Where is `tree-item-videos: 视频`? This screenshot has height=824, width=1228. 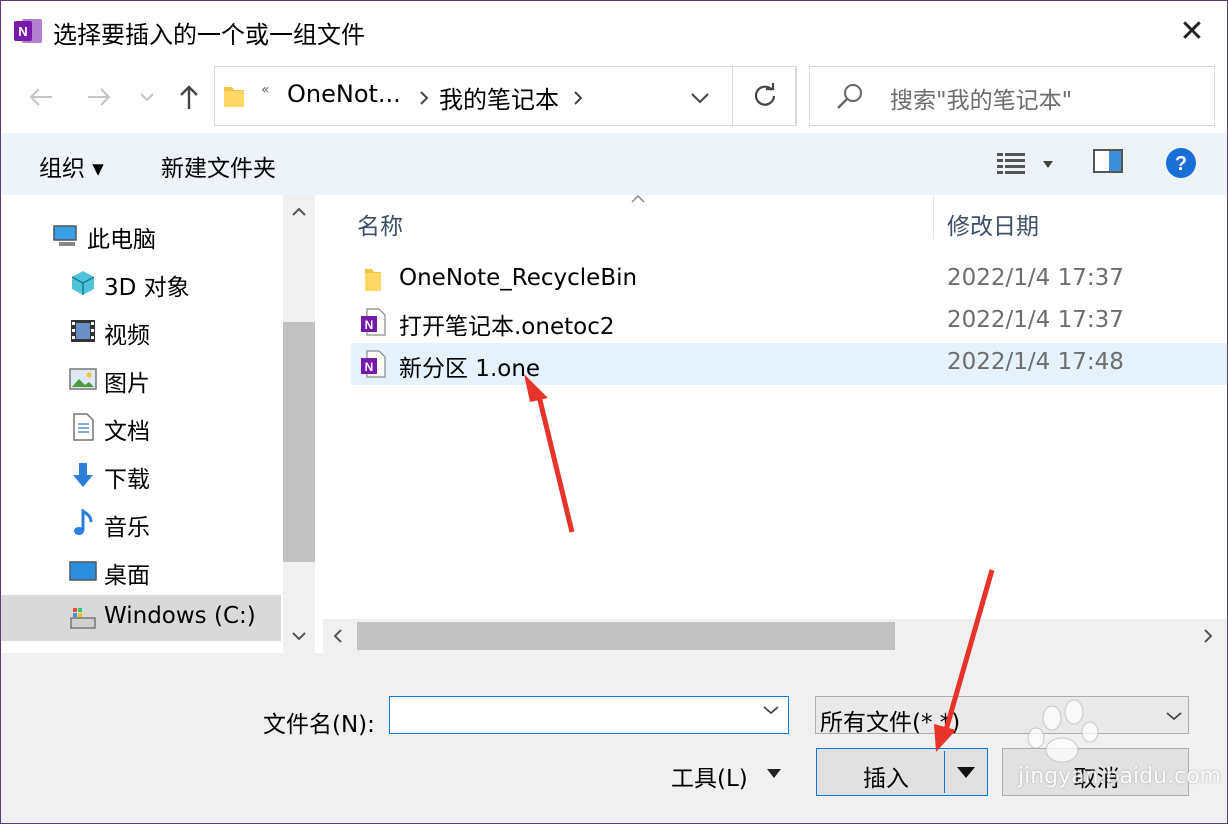 tree-item-videos: 视频 is located at coordinates (141, 331).